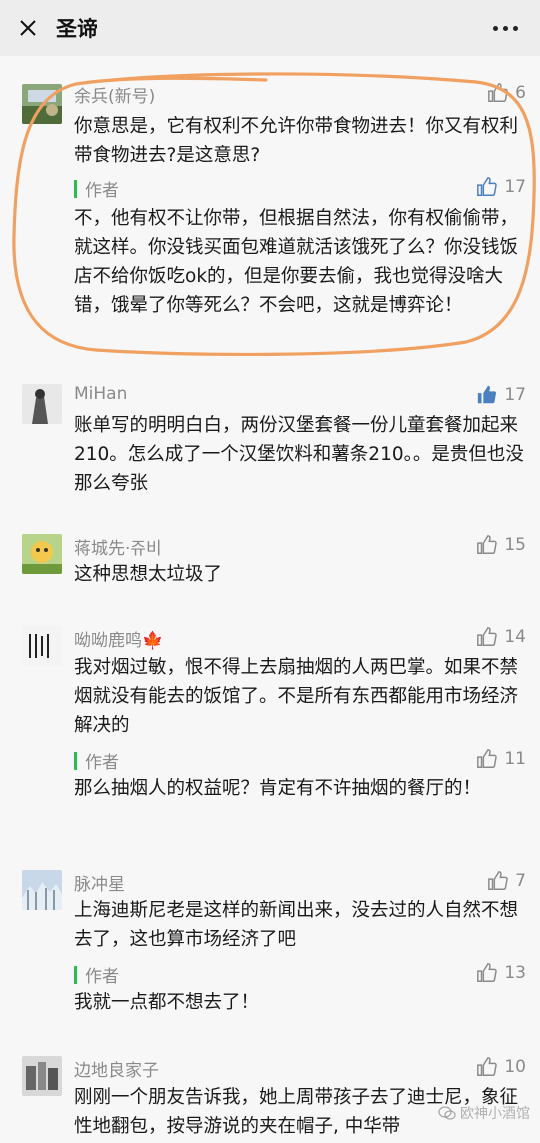  Describe the element at coordinates (101, 394) in the screenshot. I see `commenter-name: MiHan` at that location.